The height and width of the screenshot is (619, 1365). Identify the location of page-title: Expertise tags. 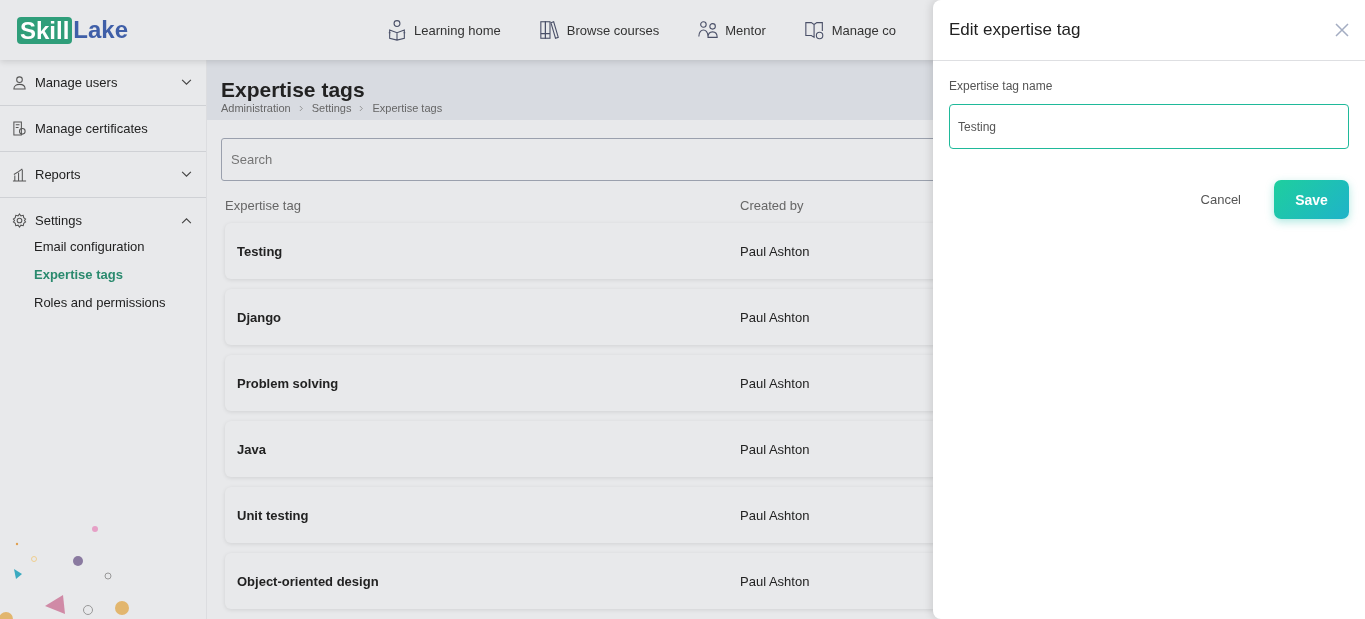
(293, 90).